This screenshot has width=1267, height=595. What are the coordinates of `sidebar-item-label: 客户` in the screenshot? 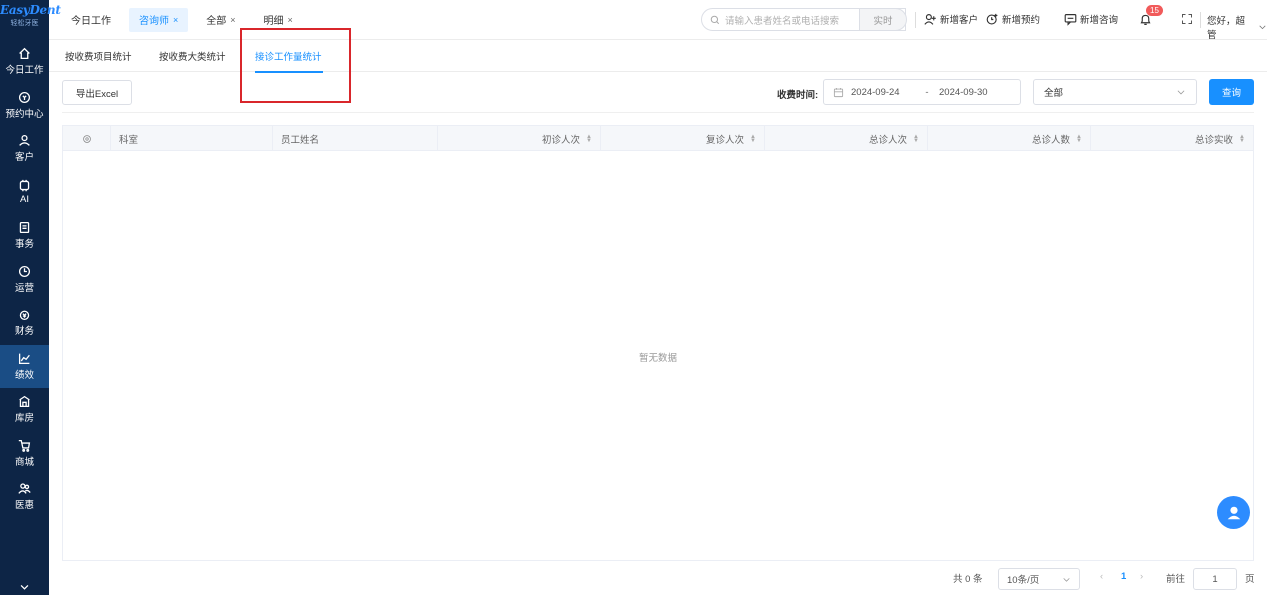 It's located at (24, 158).